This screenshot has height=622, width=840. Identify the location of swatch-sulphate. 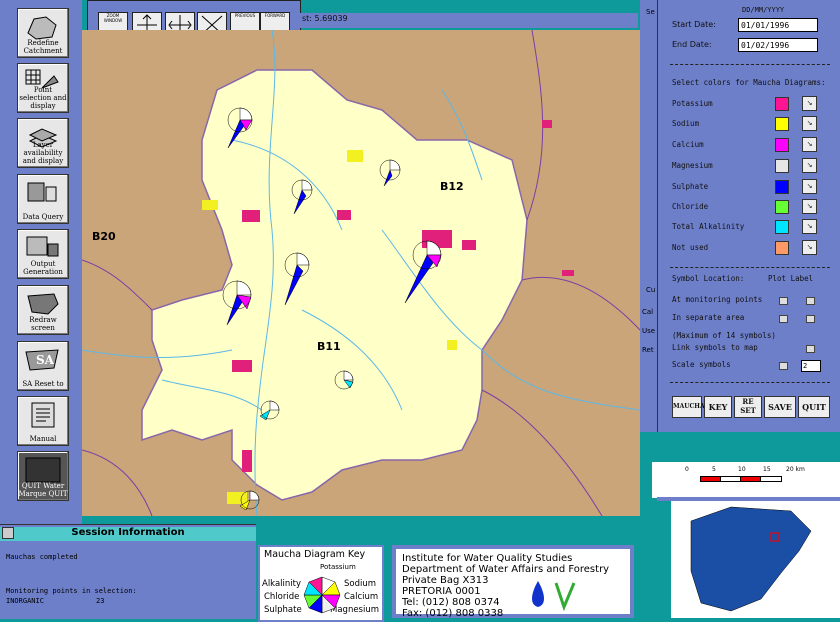
(782, 187).